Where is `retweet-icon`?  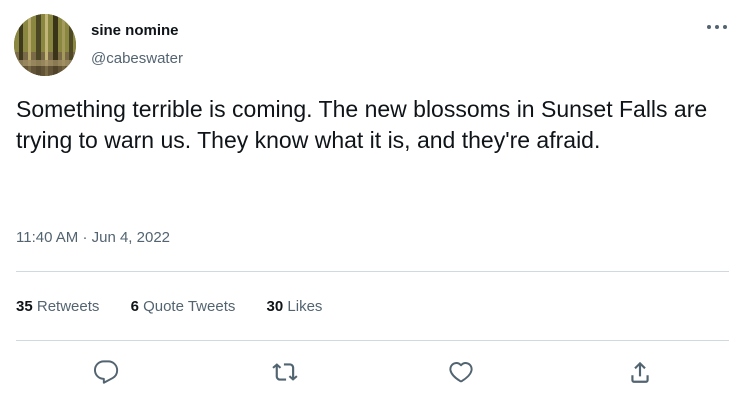
retweet-icon is located at coordinates (285, 372).